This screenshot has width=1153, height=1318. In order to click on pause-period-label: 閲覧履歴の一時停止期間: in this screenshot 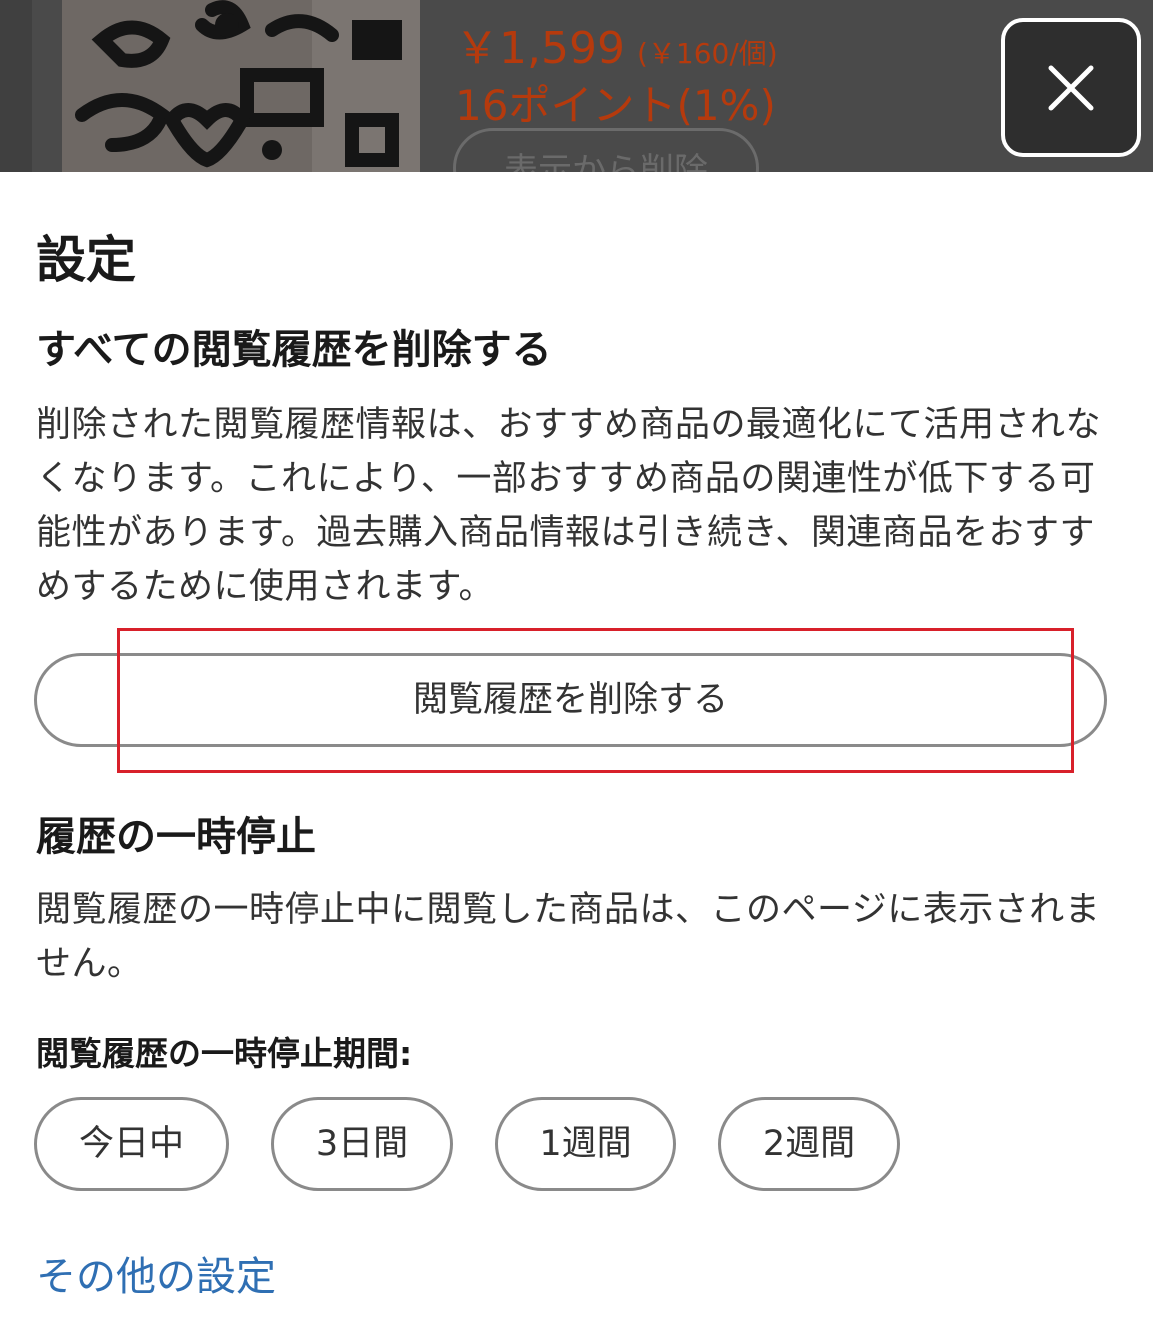, I will do `click(224, 1053)`.